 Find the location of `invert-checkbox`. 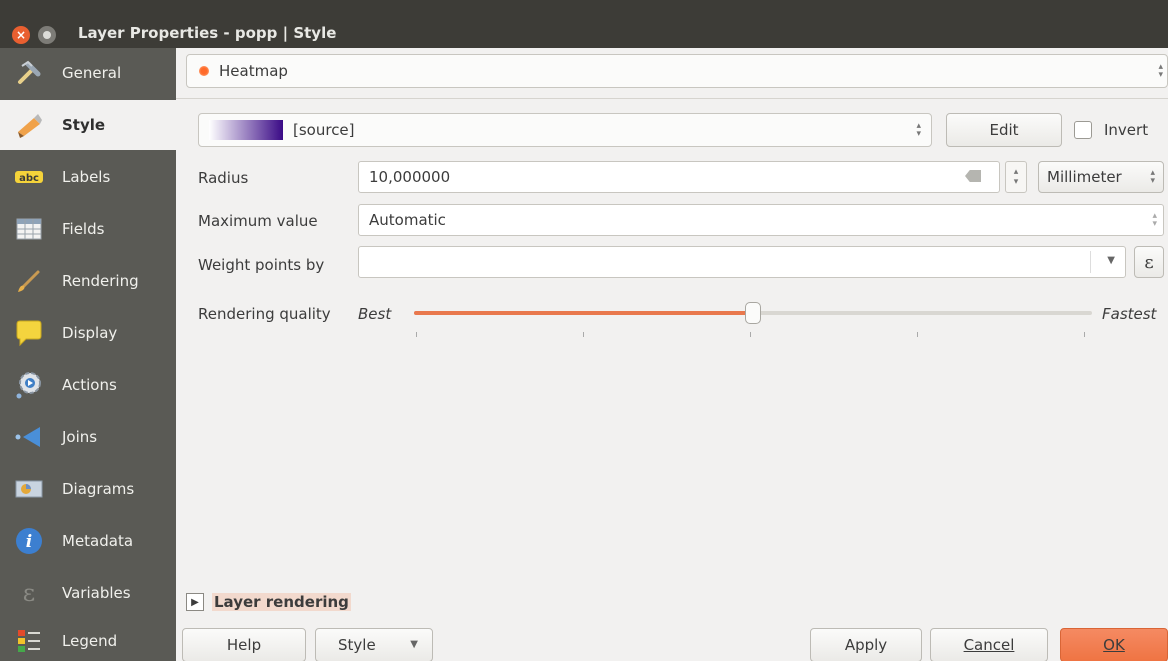

invert-checkbox is located at coordinates (1083, 130).